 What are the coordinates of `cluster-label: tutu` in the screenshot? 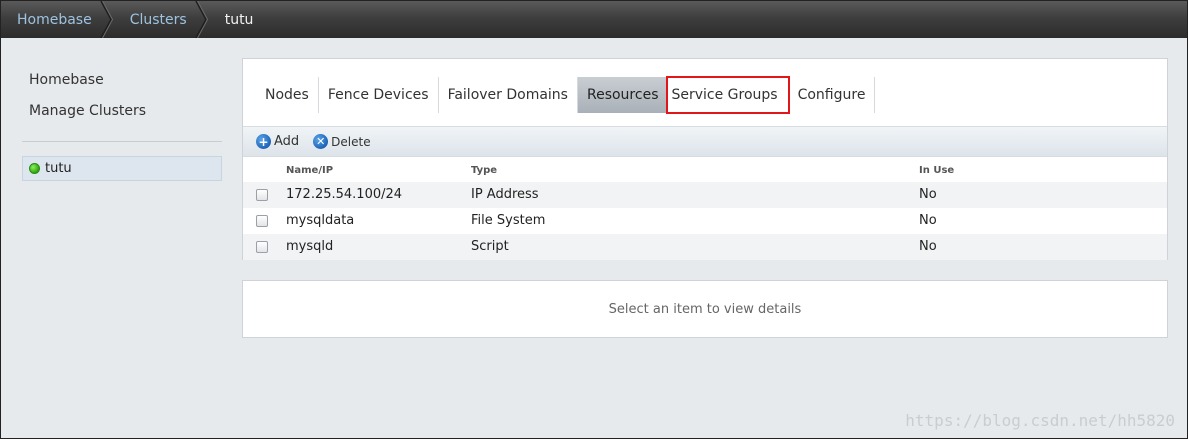 It's located at (58, 168).